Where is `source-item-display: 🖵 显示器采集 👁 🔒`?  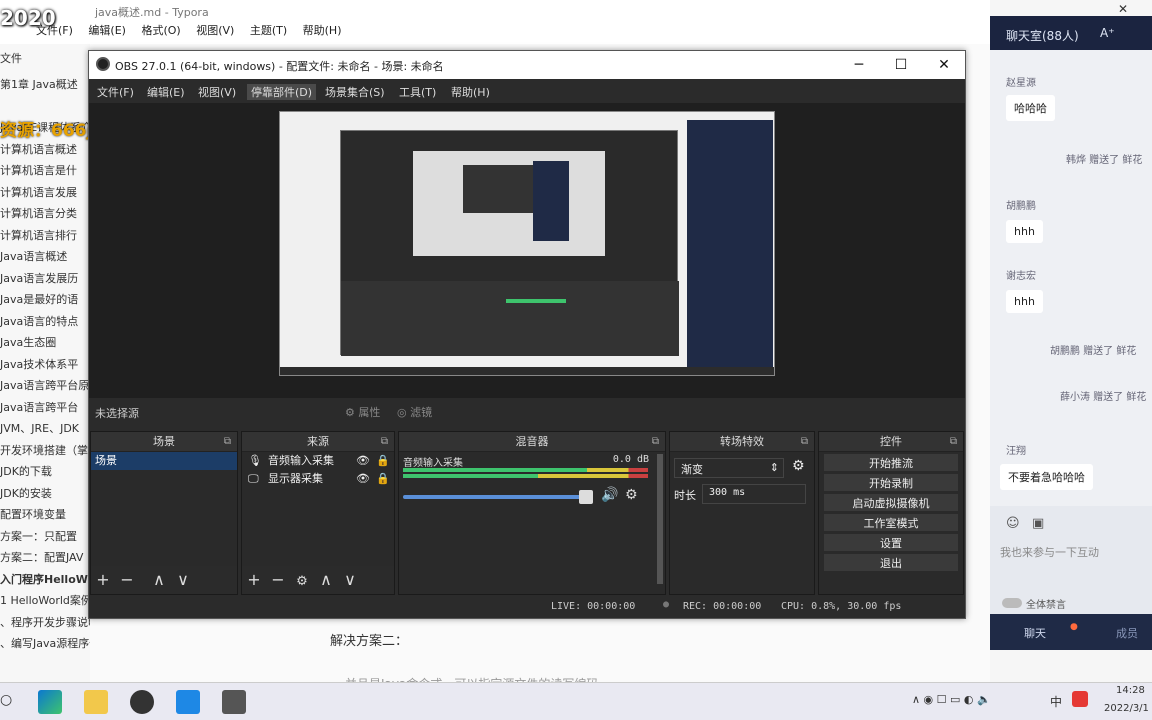 source-item-display: 🖵 显示器采集 👁 🔒 is located at coordinates (318, 479).